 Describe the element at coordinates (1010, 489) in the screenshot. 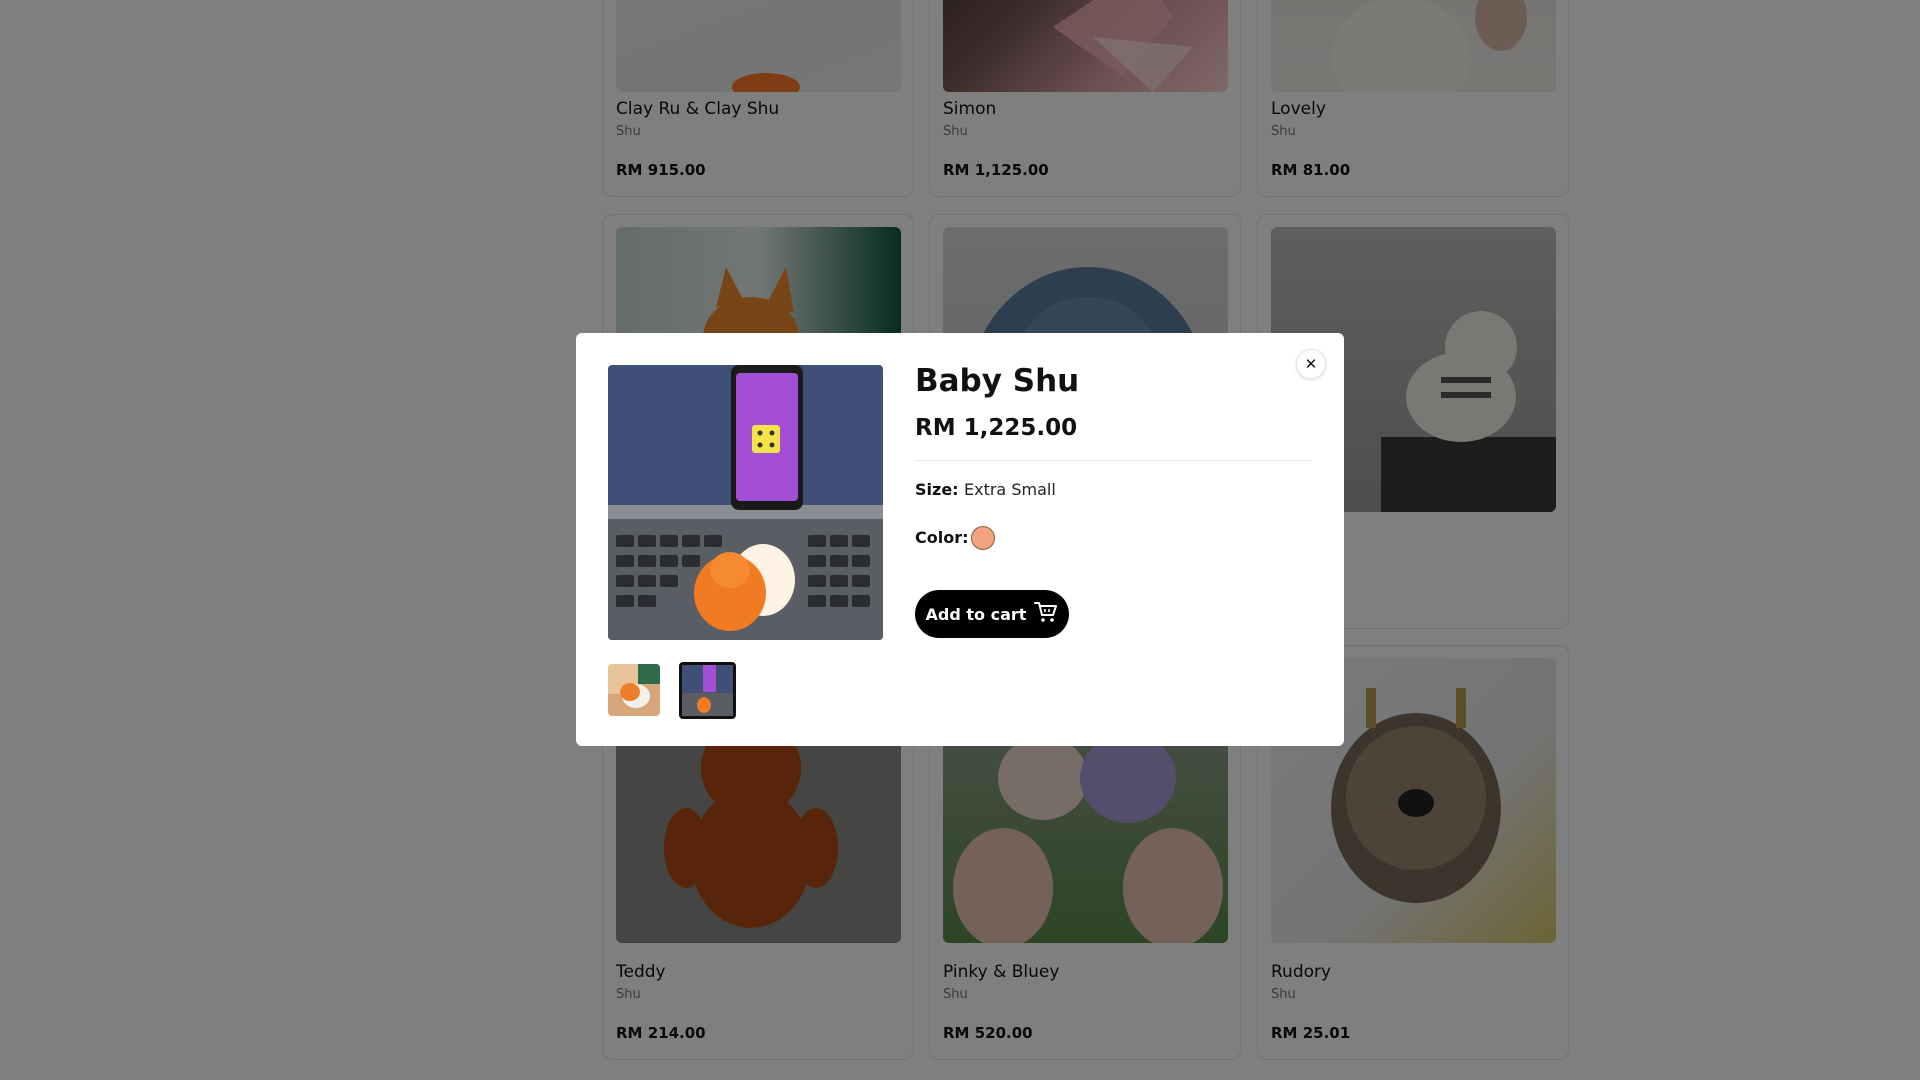

I see `size-value: Extra Small` at that location.